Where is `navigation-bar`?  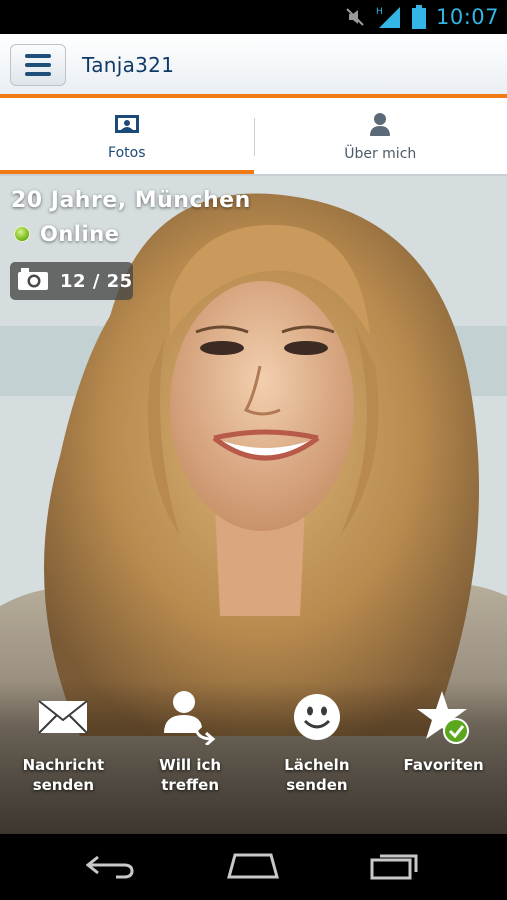
navigation-bar is located at coordinates (253, 867).